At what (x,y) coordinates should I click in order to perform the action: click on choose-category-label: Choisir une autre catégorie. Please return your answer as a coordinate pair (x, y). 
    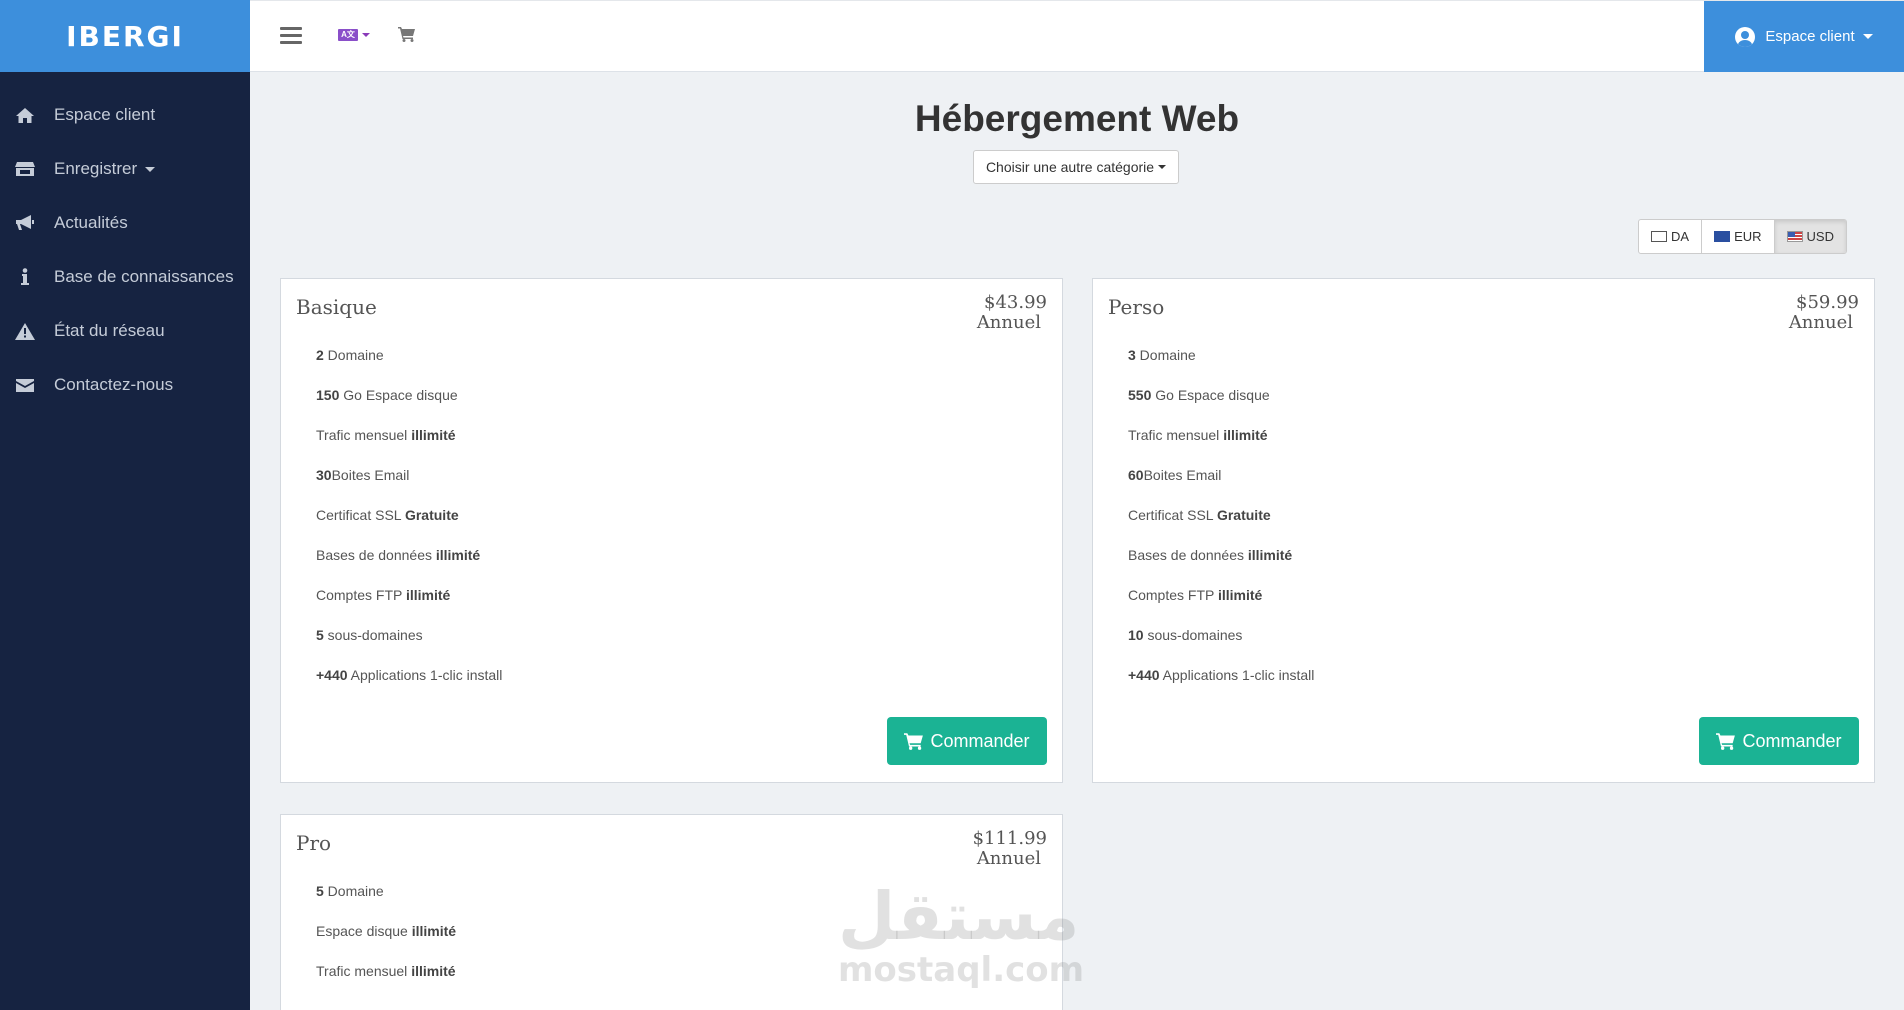
    Looking at the image, I should click on (1070, 167).